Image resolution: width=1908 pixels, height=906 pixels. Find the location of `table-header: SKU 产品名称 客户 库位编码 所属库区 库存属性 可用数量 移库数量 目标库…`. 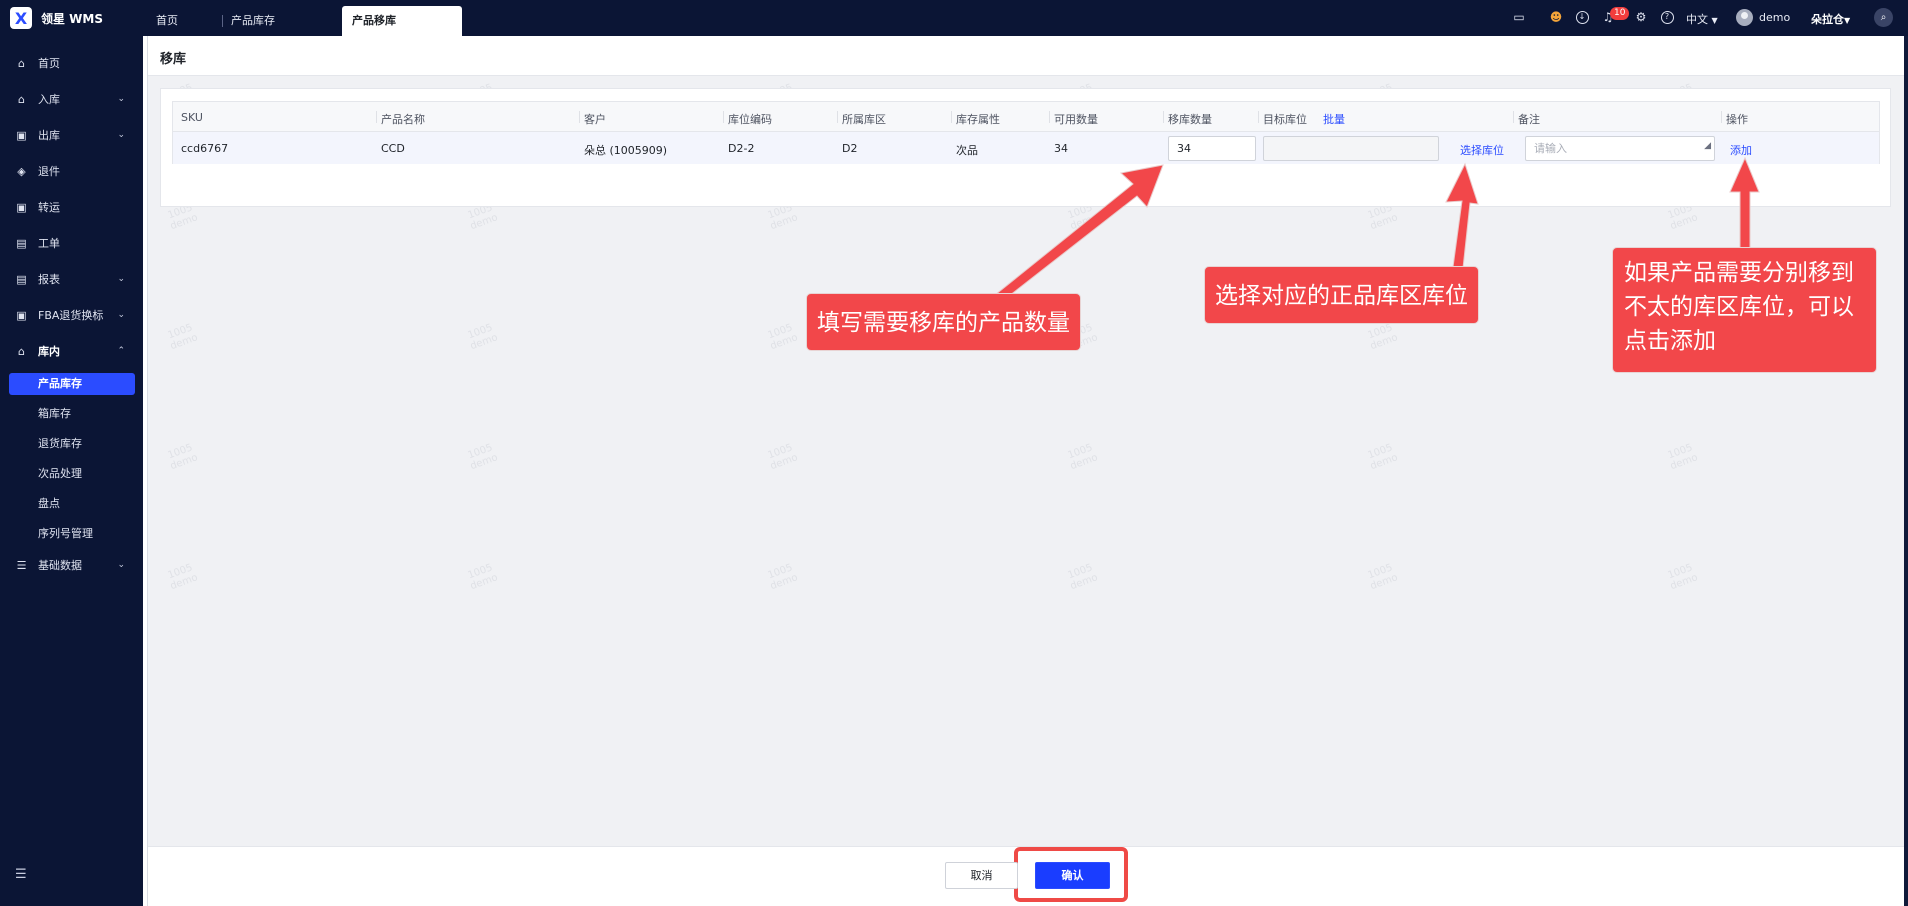

table-header: SKU 产品名称 客户 库位编码 所属库区 库存属性 可用数量 移库数量 目标库… is located at coordinates (1026, 117).